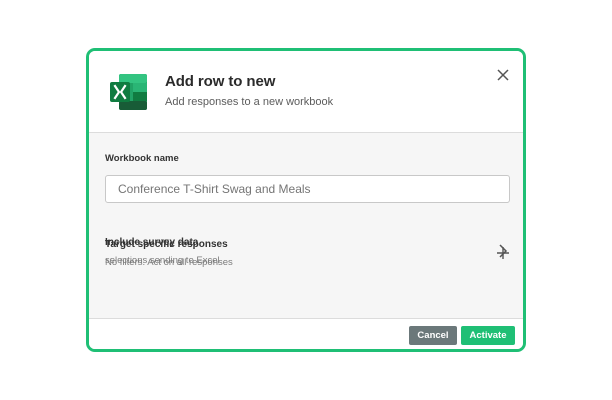 Image resolution: width=612 pixels, height=400 pixels. What do you see at coordinates (142, 158) in the screenshot?
I see `workbook-name-label: Workbook name` at bounding box center [142, 158].